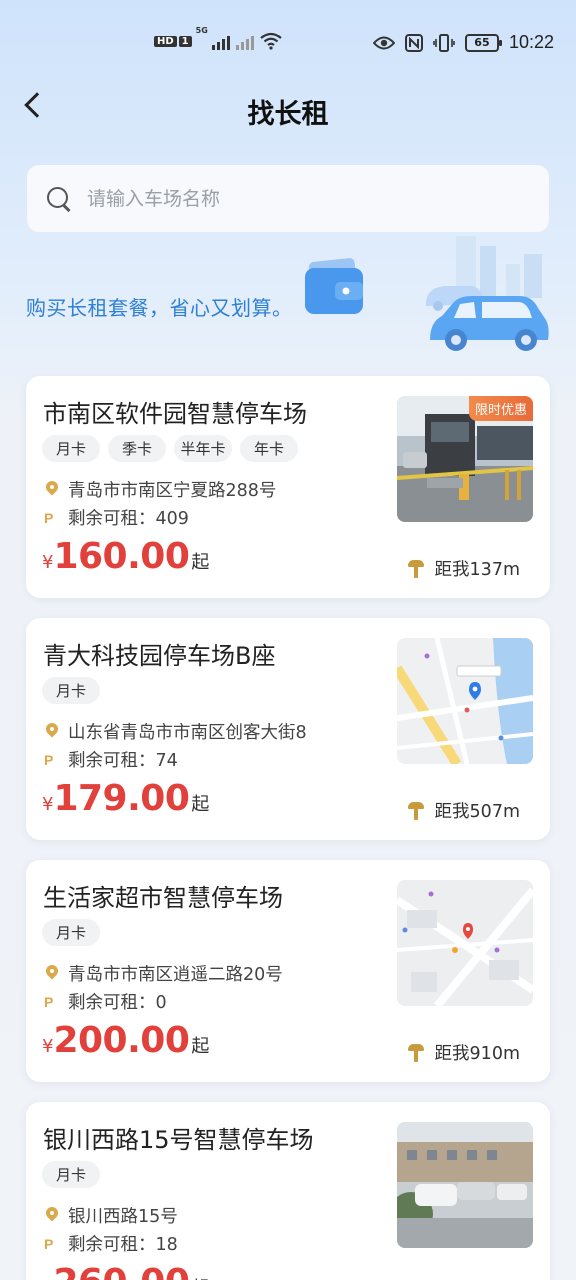  I want to click on parking-lot-photo, so click(465, 1185).